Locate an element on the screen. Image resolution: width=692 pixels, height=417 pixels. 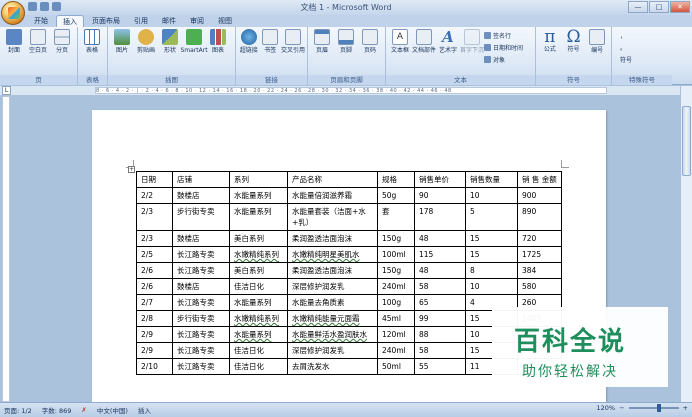
zoom-level: 120% is located at coordinates (606, 408).